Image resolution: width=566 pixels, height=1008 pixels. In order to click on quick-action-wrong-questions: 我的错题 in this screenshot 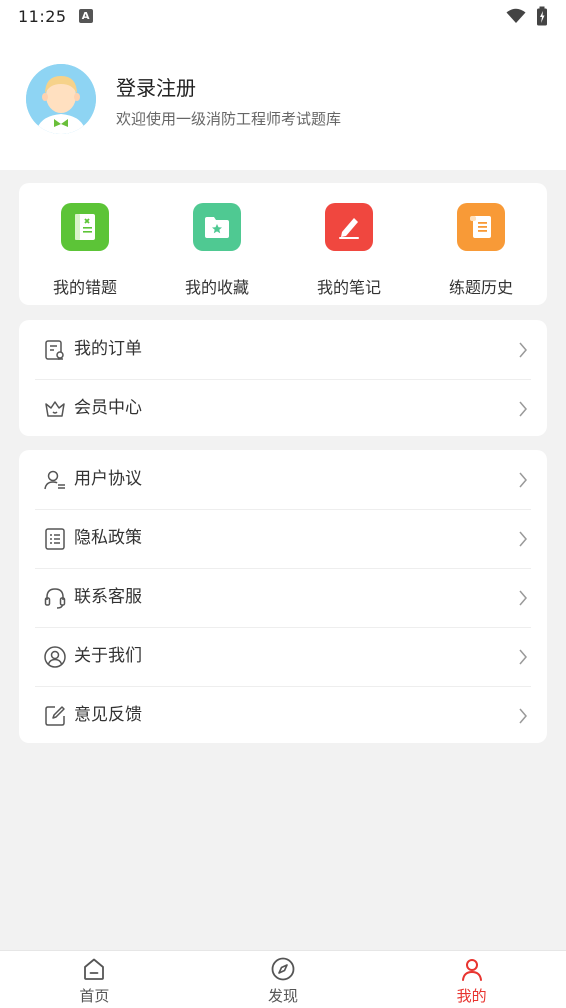, I will do `click(85, 244)`.